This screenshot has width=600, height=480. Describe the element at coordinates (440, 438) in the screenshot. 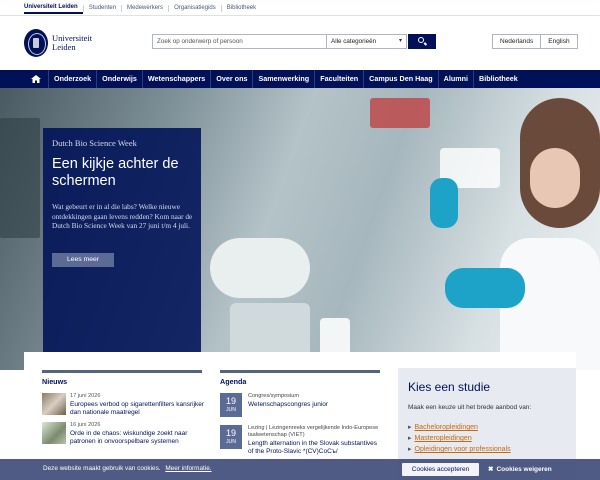

I see `study-link-master: Masteropleidingen` at that location.